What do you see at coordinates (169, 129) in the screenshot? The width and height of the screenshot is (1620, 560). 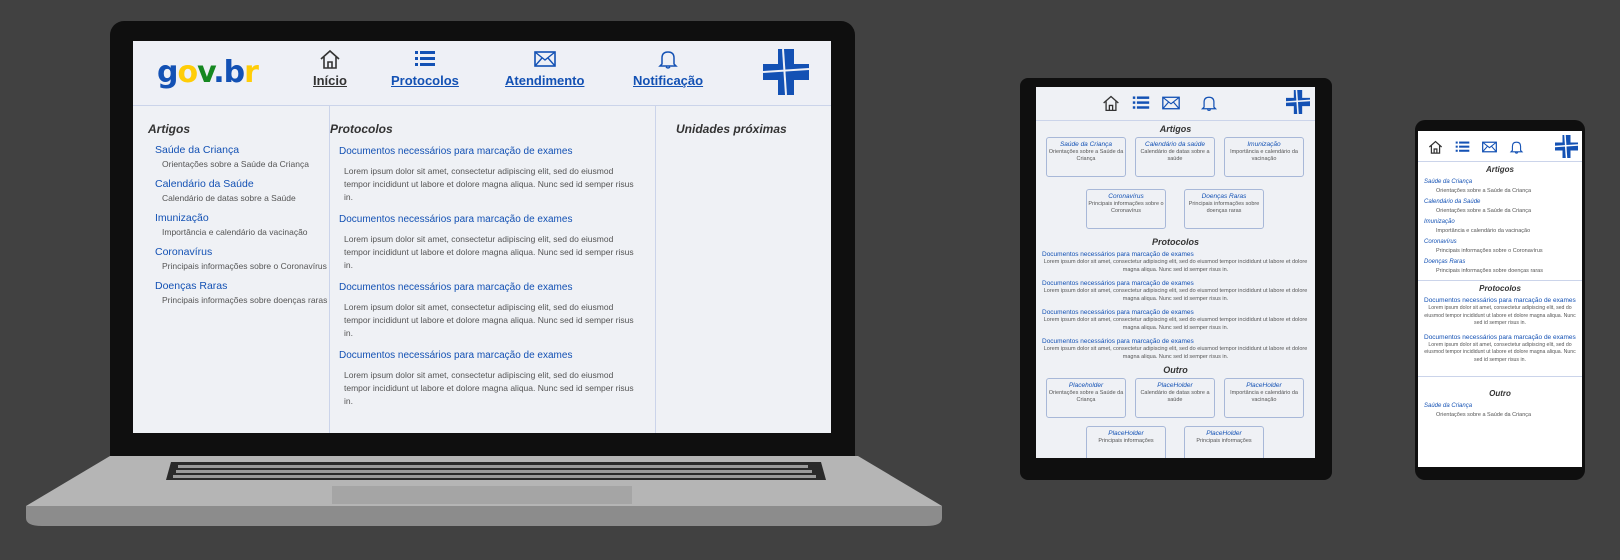 I see `artigos-title: Artigos` at bounding box center [169, 129].